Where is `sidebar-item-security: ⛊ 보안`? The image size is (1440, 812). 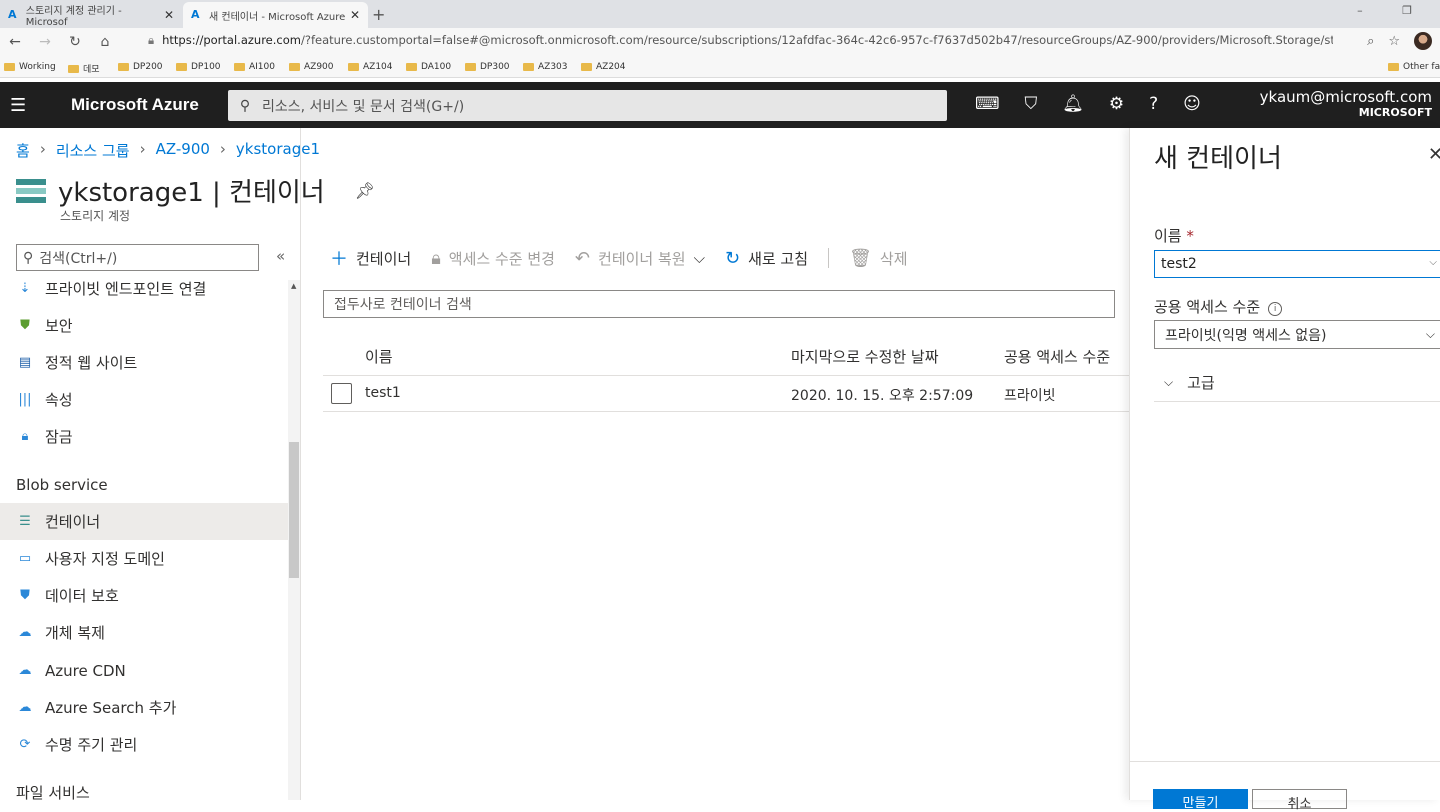 sidebar-item-security: ⛊ 보안 is located at coordinates (144, 325).